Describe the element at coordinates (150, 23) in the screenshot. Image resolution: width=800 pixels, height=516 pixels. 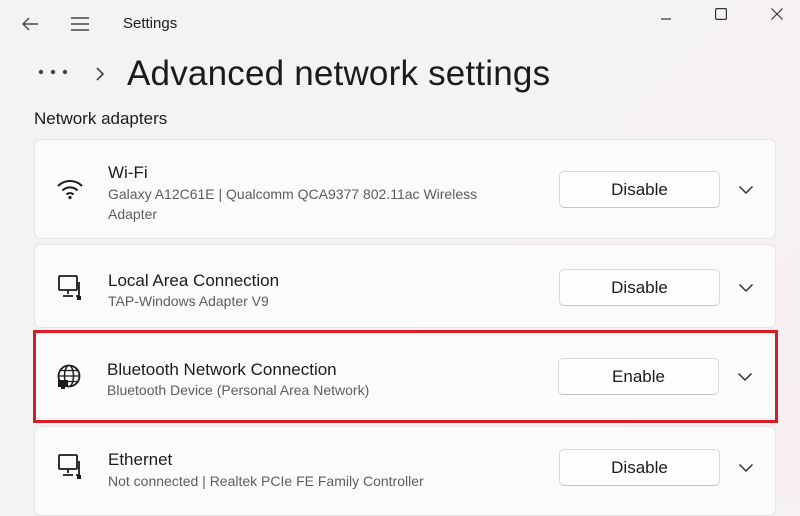
I see `app-title: Settings` at that location.